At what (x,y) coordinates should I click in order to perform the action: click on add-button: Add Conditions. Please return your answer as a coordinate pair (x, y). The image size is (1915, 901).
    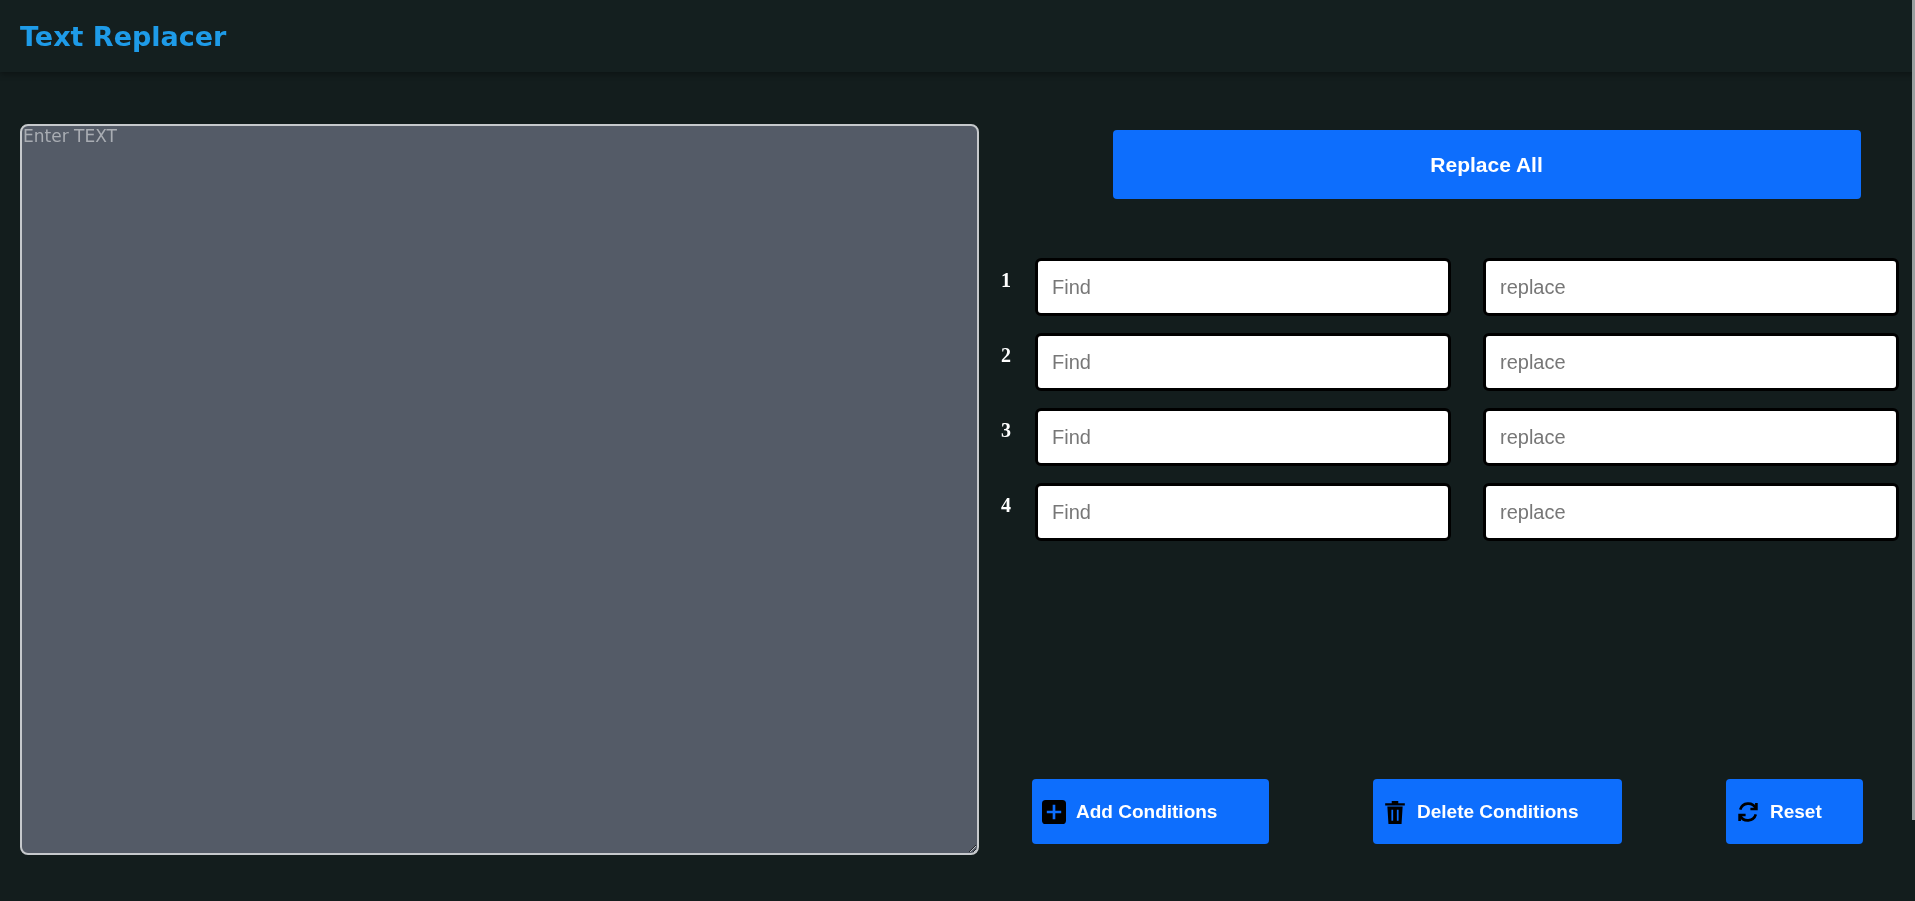
    Looking at the image, I should click on (1150, 811).